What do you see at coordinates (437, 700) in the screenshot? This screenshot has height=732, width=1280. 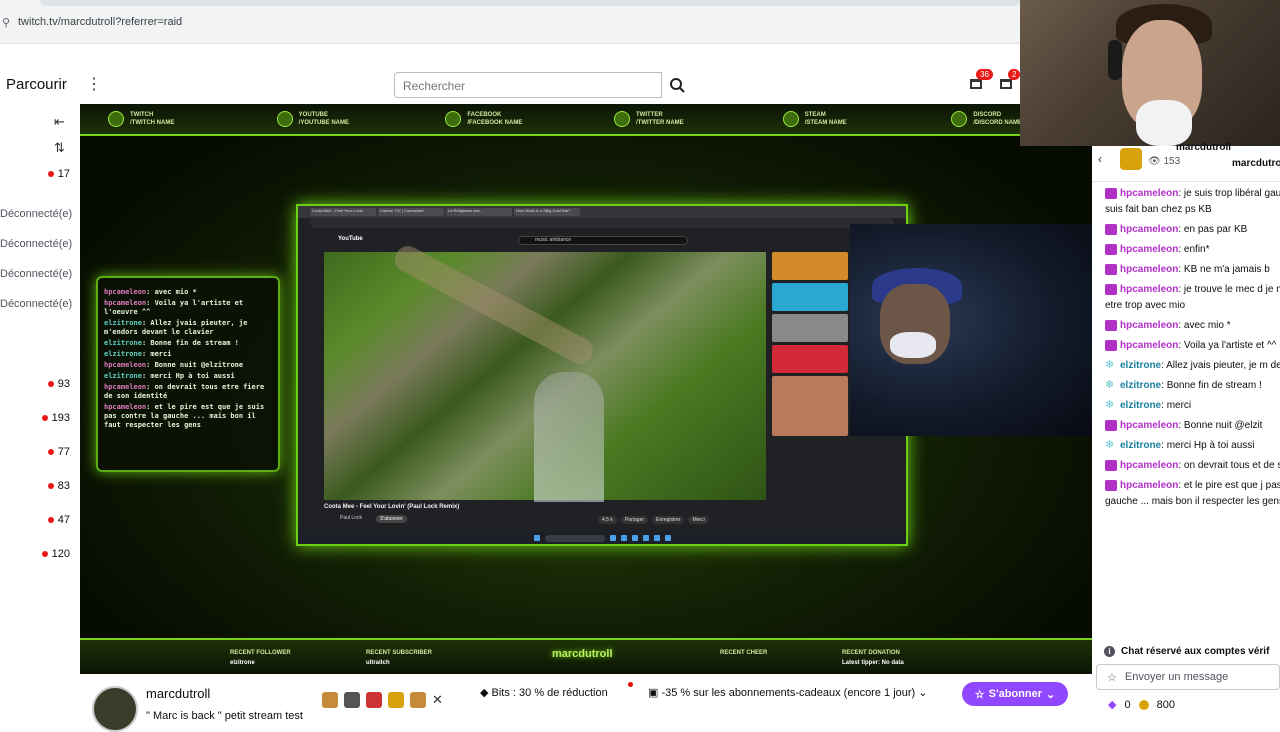 I see `close-icon: ✕` at bounding box center [437, 700].